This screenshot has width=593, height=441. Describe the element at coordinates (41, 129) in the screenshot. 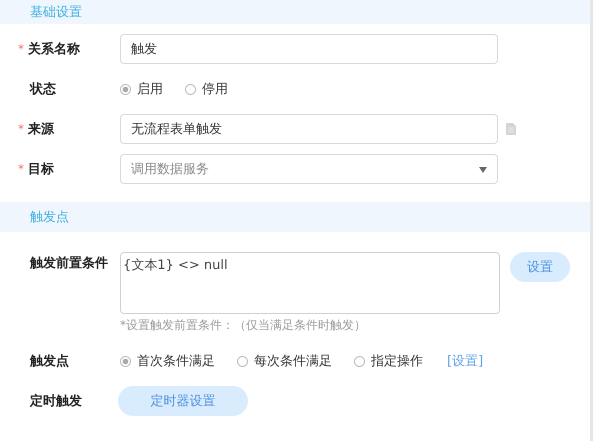

I see `field-label: 来源` at that location.